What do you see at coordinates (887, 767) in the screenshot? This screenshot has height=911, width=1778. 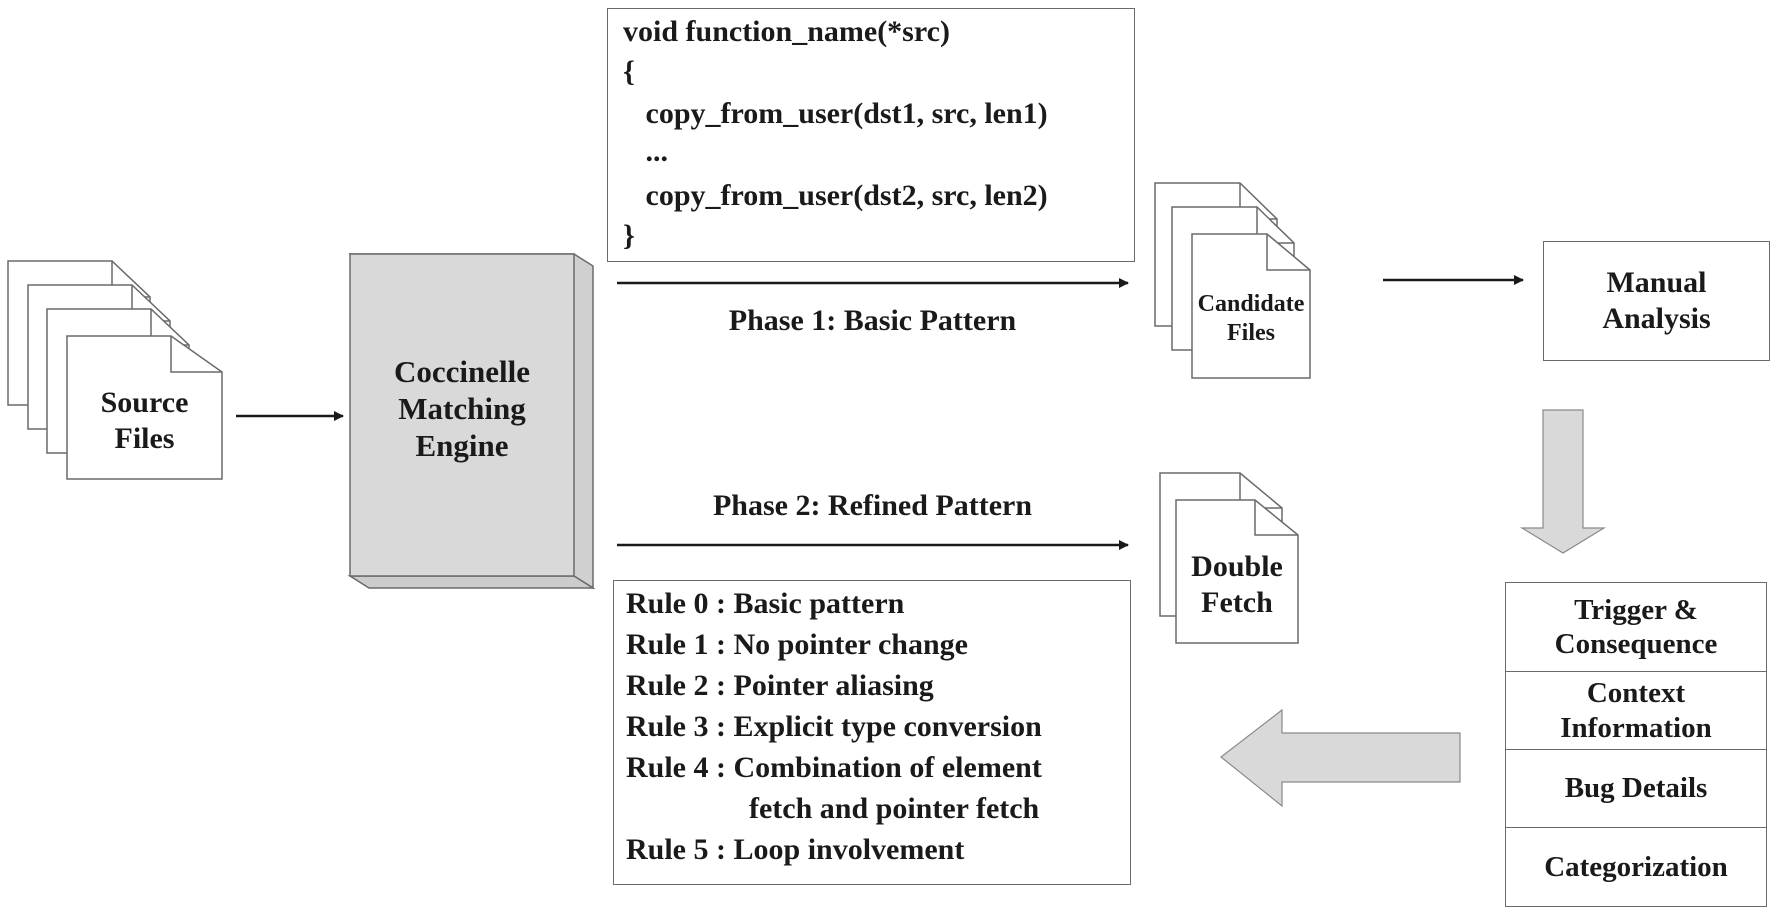 I see `rule-text: Combination of element` at bounding box center [887, 767].